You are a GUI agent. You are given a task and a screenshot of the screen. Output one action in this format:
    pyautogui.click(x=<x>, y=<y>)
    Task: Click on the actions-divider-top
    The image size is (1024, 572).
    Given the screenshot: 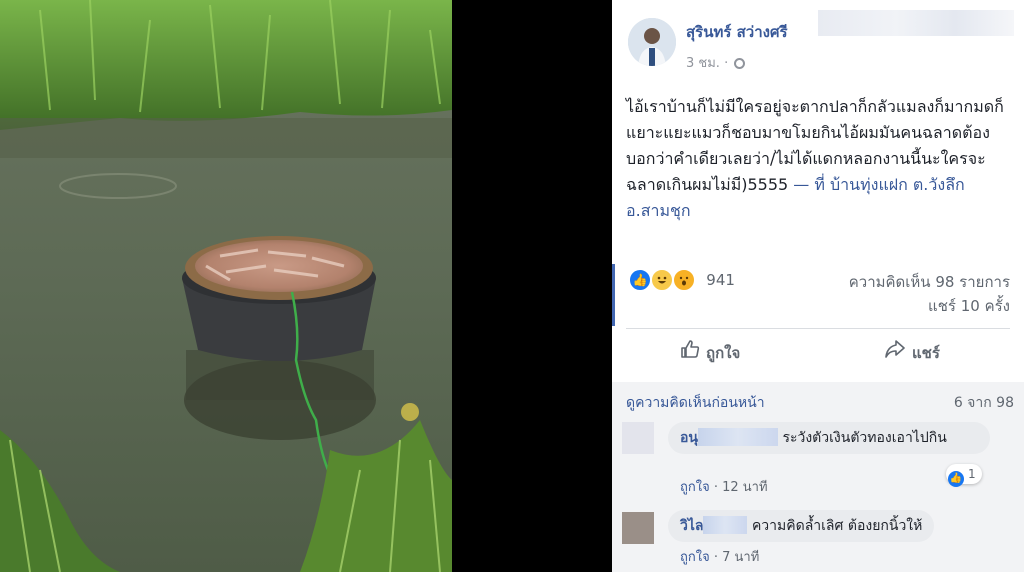 What is the action you would take?
    pyautogui.click(x=818, y=328)
    